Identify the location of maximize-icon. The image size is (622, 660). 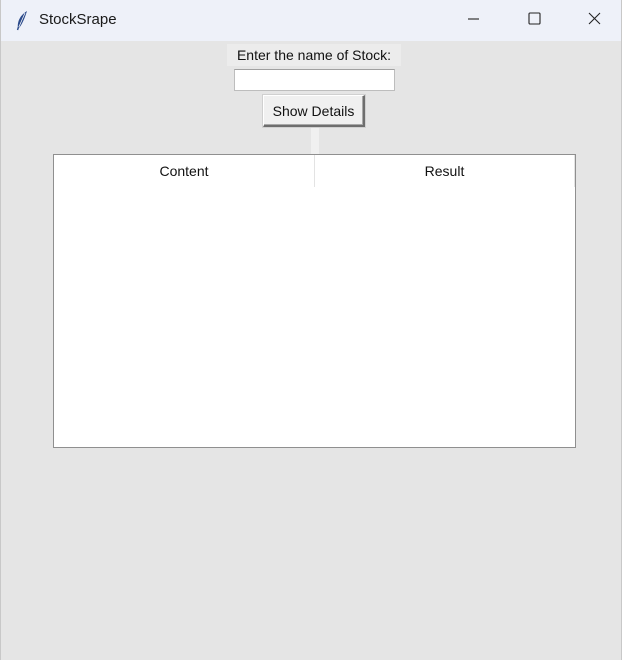
(534, 20).